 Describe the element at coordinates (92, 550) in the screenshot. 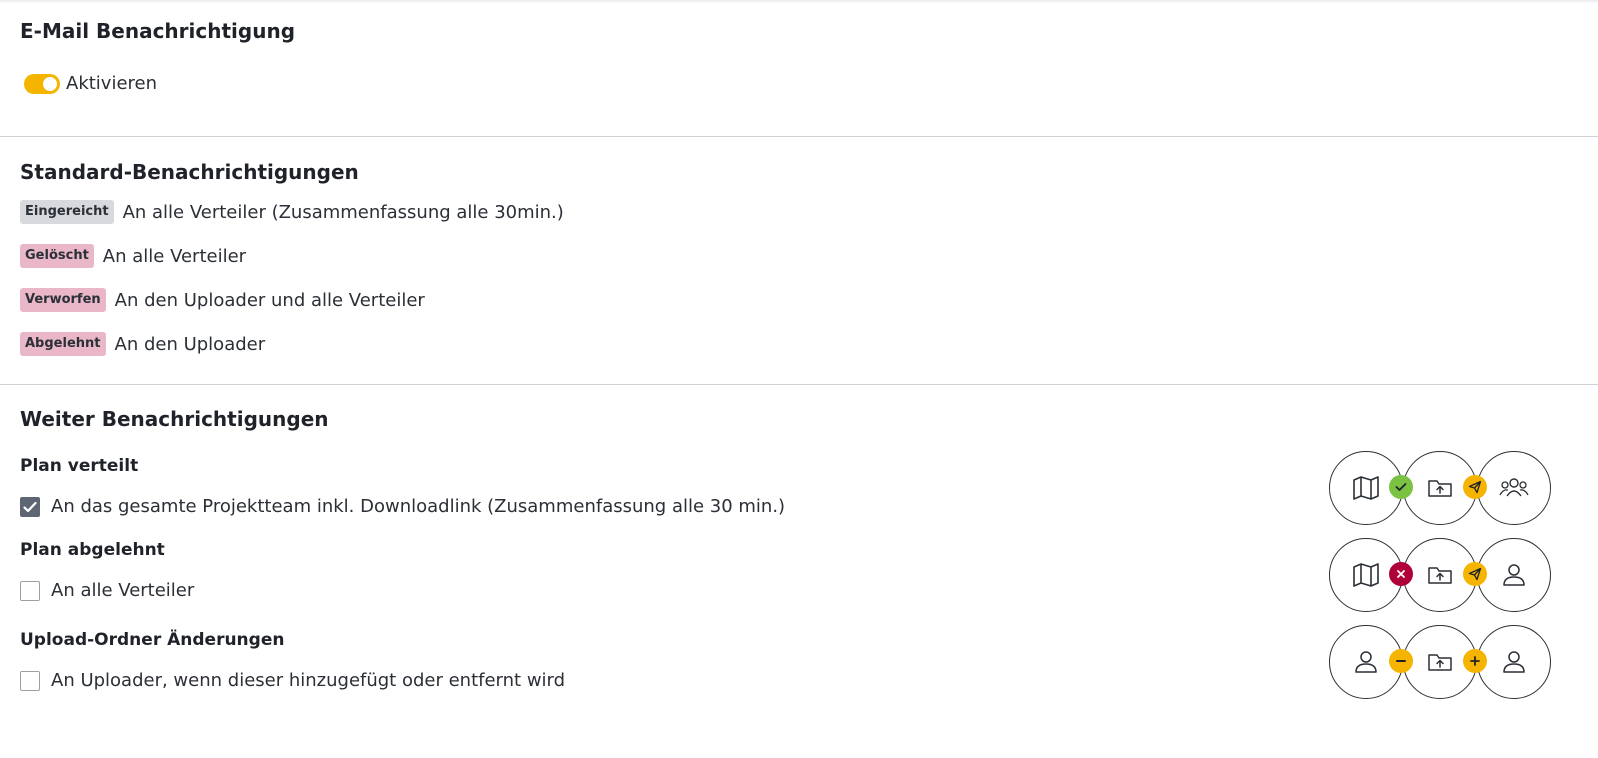

I see `plan-abgelehnt-heading: Plan abgelehnt` at that location.